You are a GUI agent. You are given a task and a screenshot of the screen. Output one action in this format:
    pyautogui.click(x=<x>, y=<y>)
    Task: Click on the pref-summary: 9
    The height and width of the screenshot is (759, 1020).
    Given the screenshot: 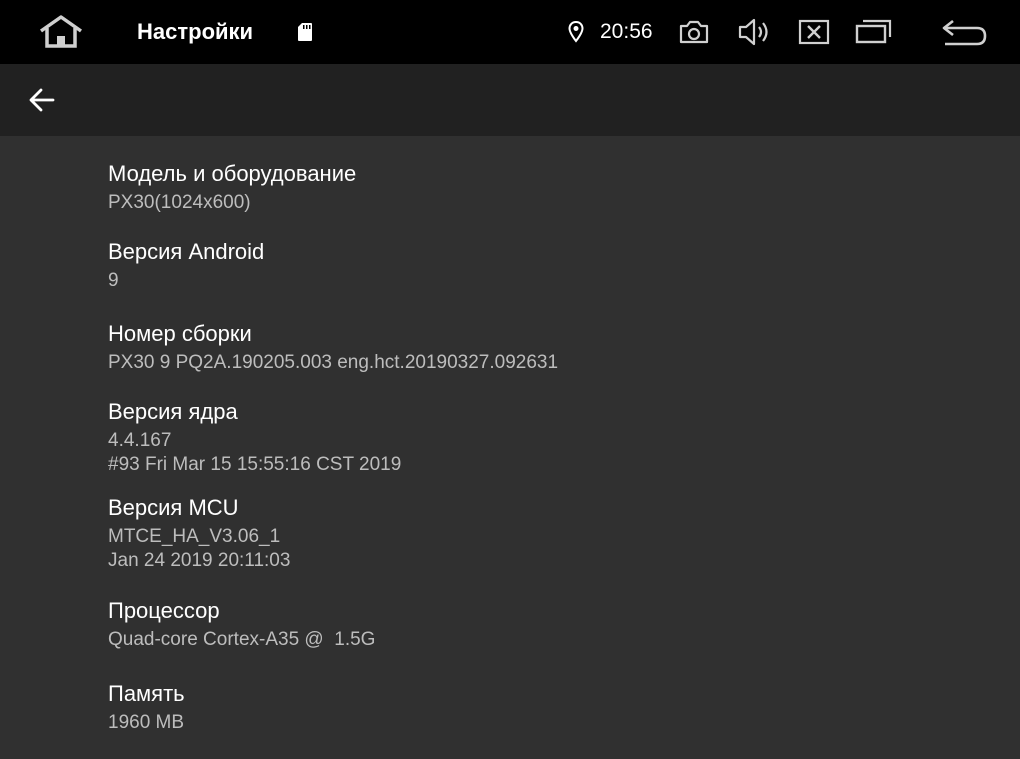 What is the action you would take?
    pyautogui.click(x=113, y=280)
    